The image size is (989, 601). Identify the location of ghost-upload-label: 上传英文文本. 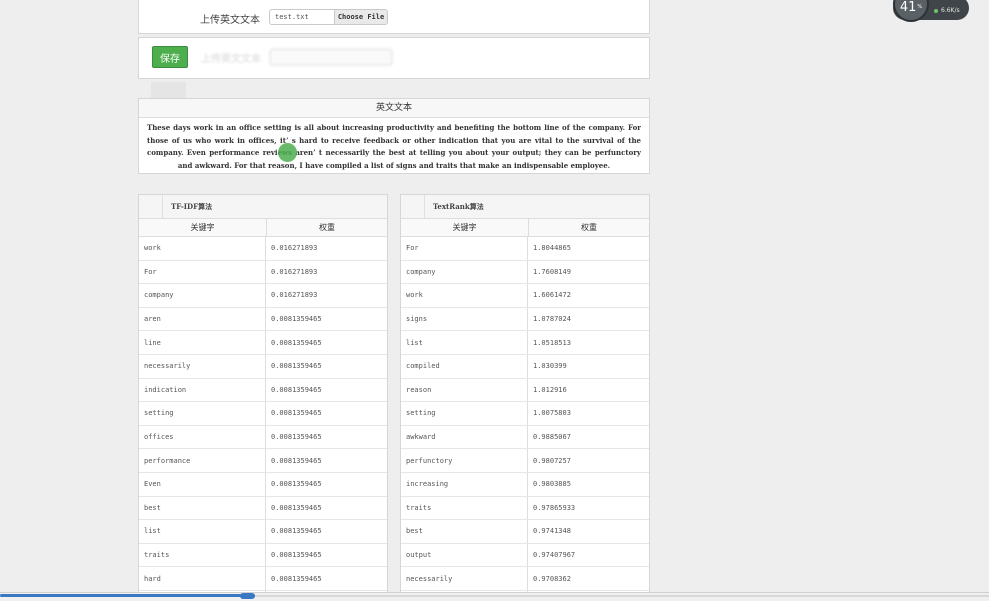
(231, 59).